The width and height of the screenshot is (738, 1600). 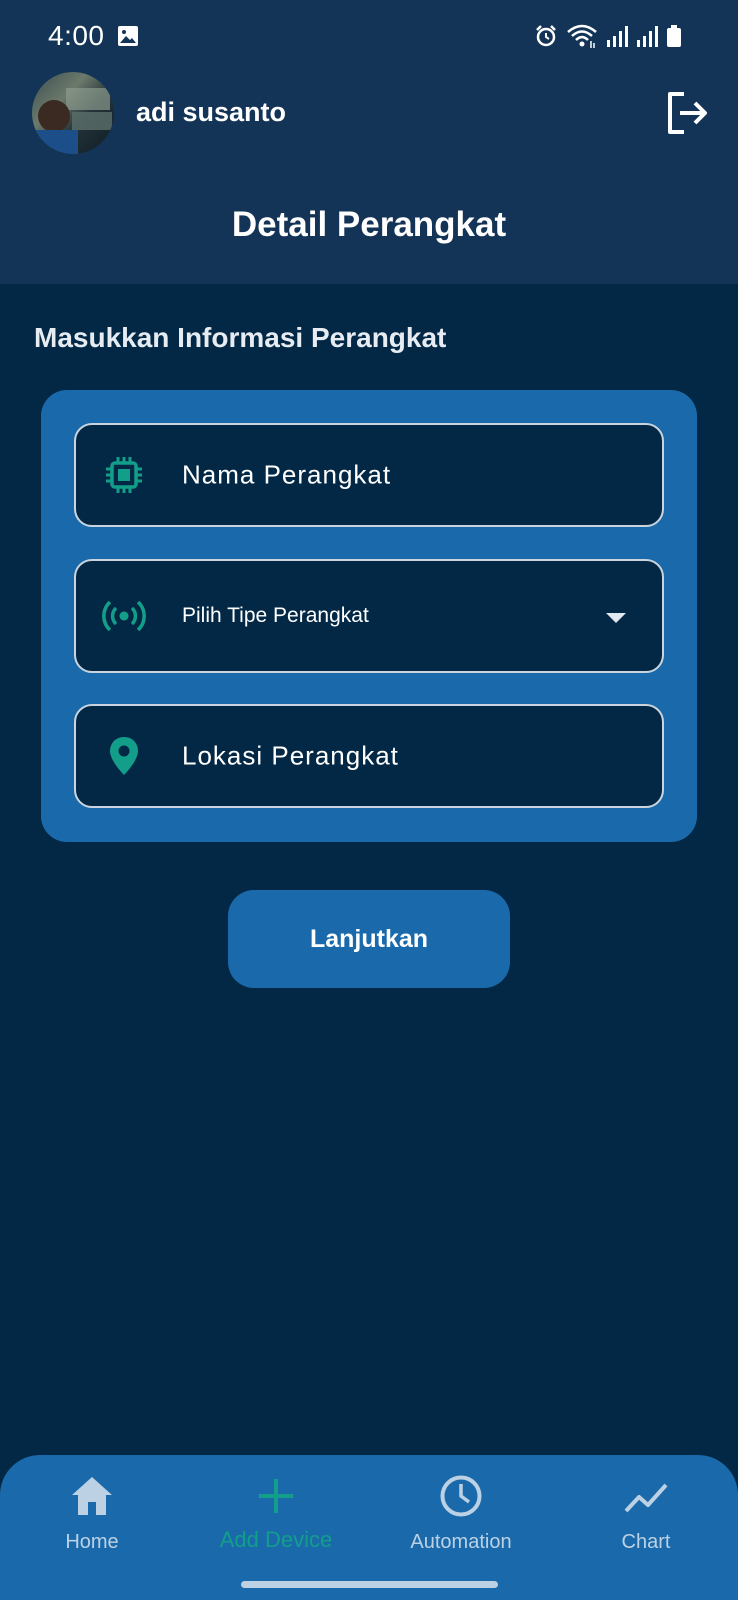 I want to click on logout-icon, so click(x=687, y=113).